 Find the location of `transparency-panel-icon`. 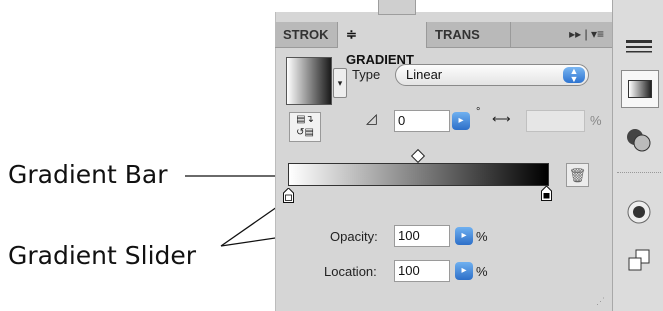

transparency-panel-icon is located at coordinates (639, 140).